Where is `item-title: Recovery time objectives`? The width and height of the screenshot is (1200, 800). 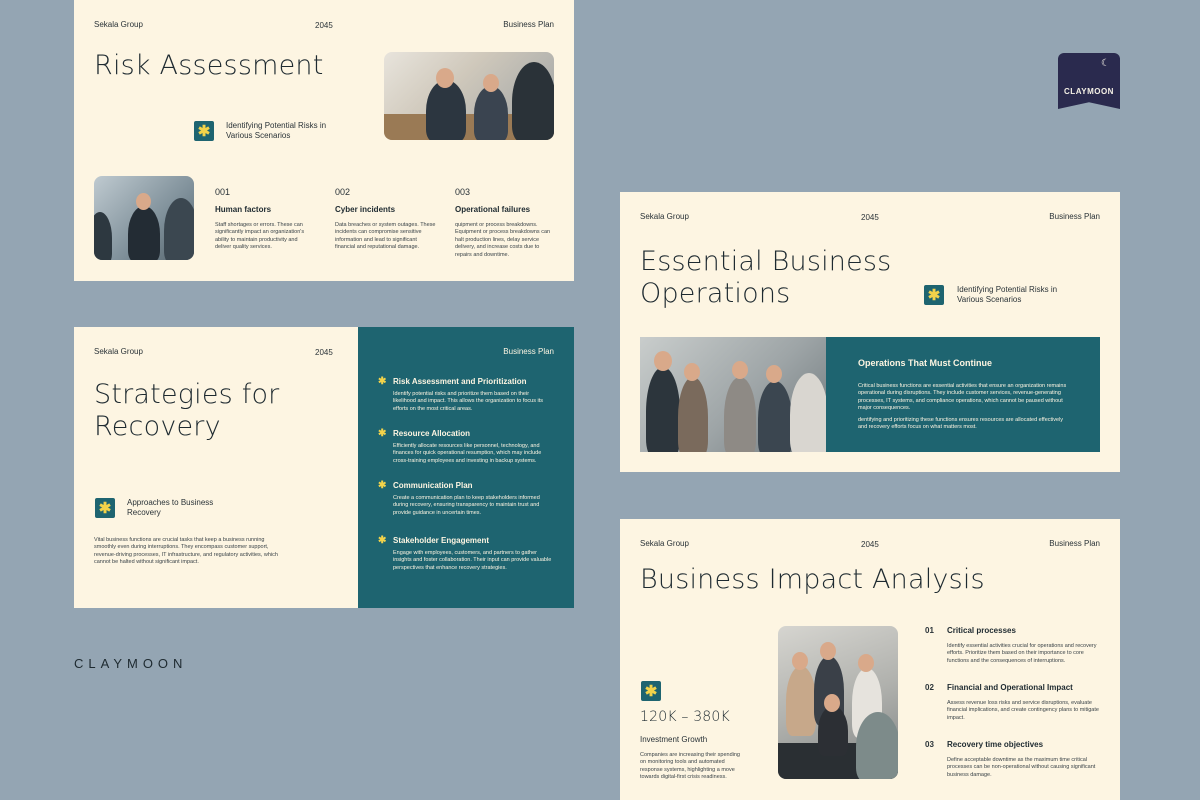
item-title: Recovery time objectives is located at coordinates (995, 744).